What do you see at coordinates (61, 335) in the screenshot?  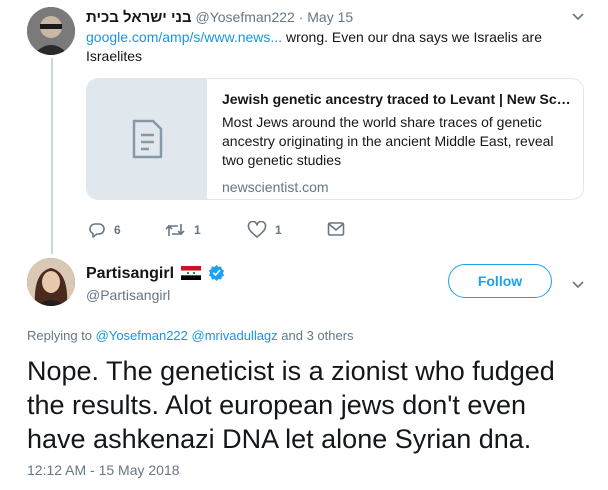 I see `replying-prefix: Replying to` at bounding box center [61, 335].